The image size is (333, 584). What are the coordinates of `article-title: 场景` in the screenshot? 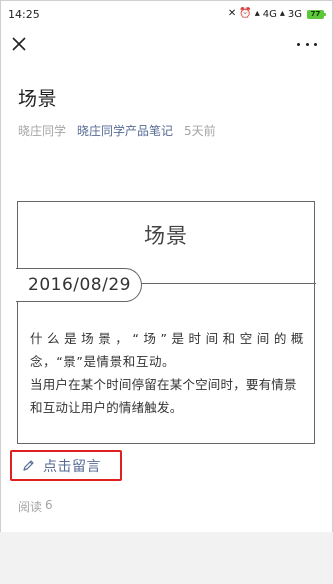 It's located at (38, 99).